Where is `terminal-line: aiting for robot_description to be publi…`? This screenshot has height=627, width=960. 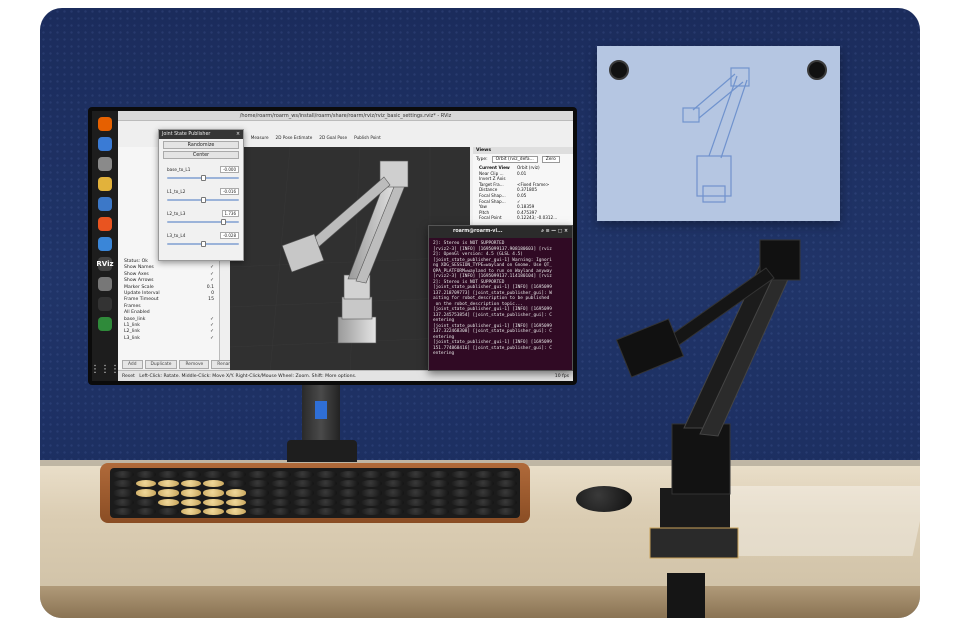 terminal-line: aiting for robot_description to be publi… is located at coordinates (491, 298).